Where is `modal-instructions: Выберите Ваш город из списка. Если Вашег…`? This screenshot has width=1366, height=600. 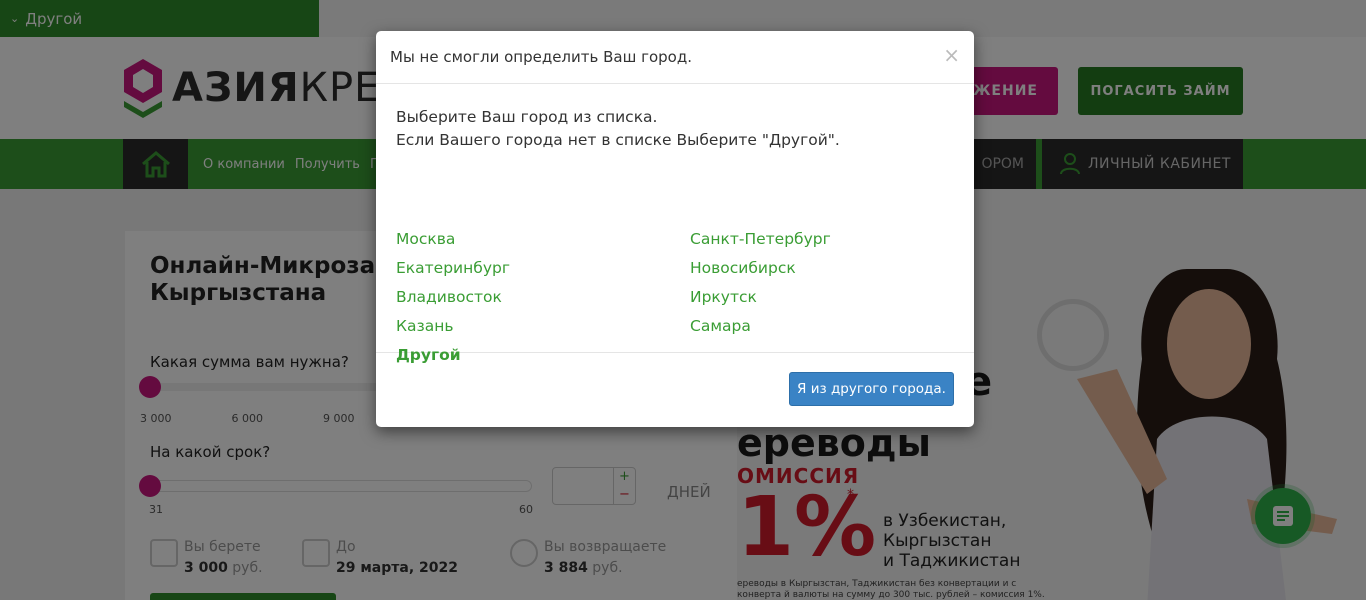 modal-instructions: Выберите Ваш город из списка. Если Вашег… is located at coordinates (618, 128).